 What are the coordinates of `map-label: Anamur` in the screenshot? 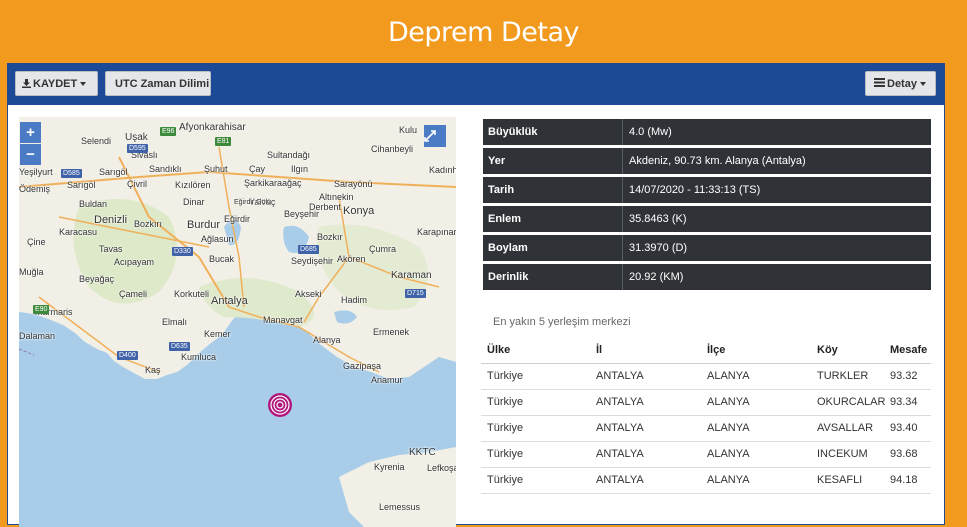 It's located at (387, 380).